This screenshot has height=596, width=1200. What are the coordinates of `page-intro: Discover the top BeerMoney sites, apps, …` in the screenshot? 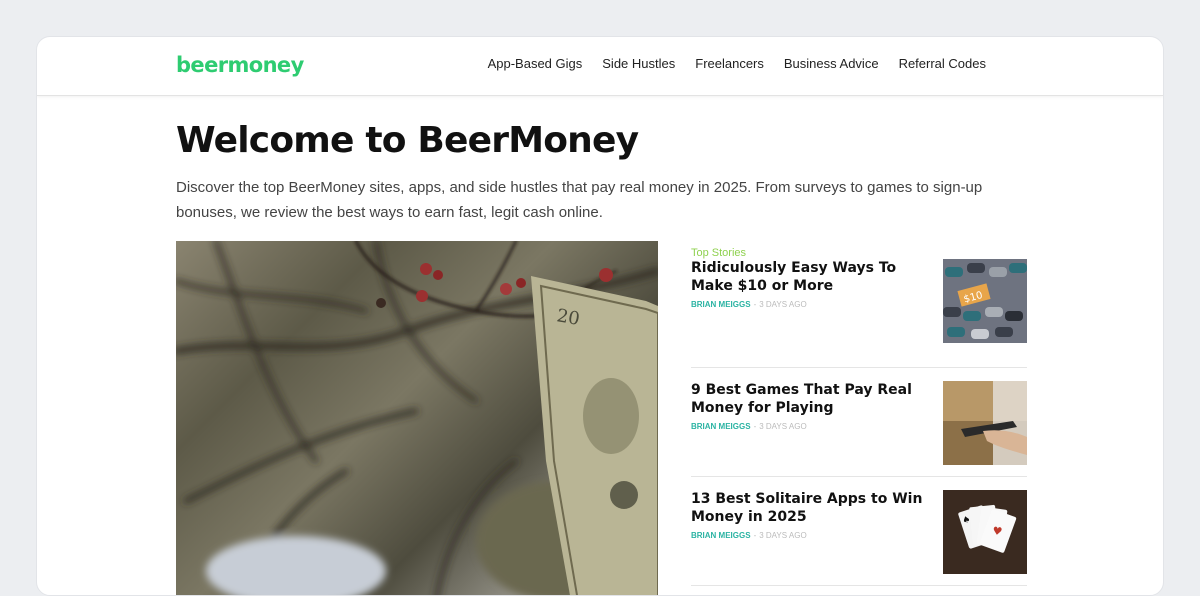 It's located at (579, 200).